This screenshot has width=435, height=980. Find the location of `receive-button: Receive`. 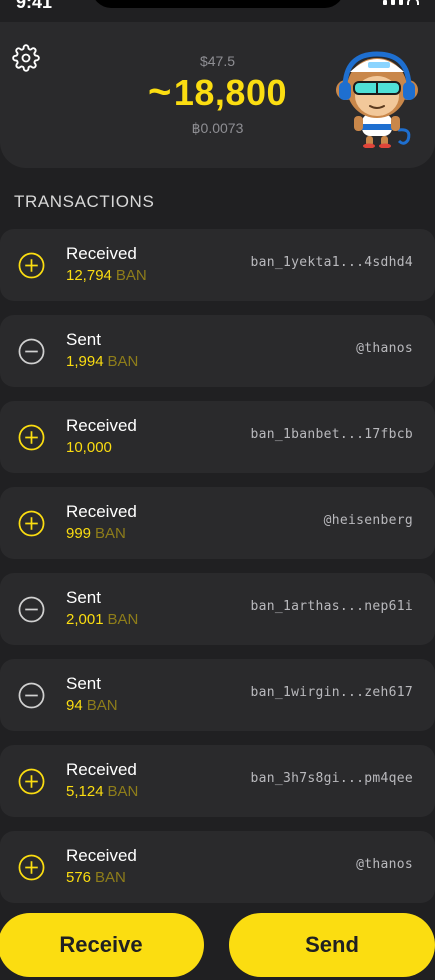

receive-button: Receive is located at coordinates (102, 945).